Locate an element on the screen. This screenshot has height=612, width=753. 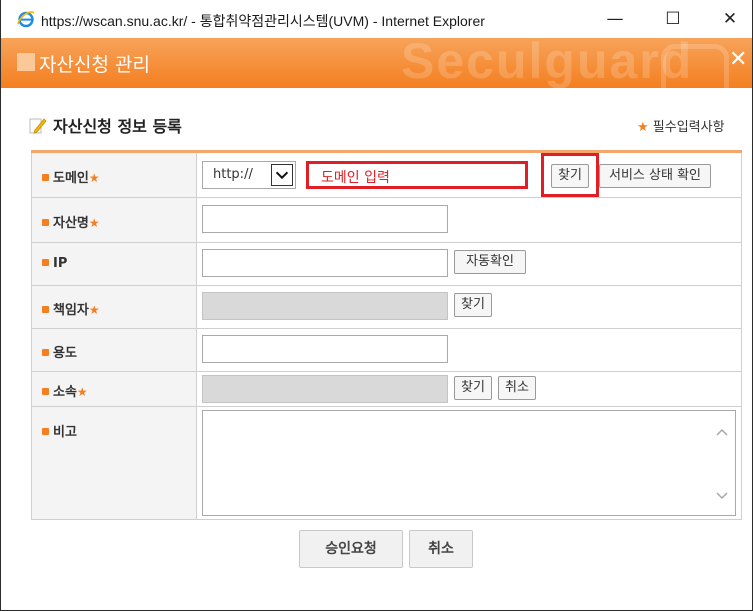
manager-find-button: 찾기 is located at coordinates (473, 305).